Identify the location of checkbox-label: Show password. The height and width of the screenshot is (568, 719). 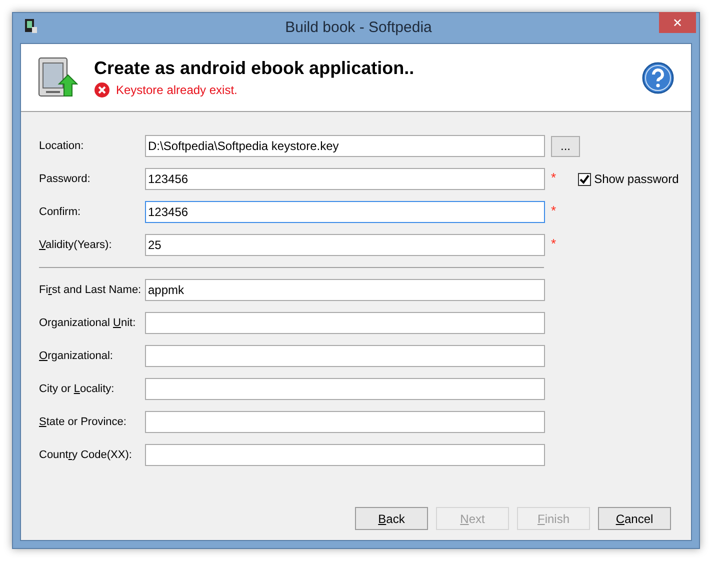
(636, 179).